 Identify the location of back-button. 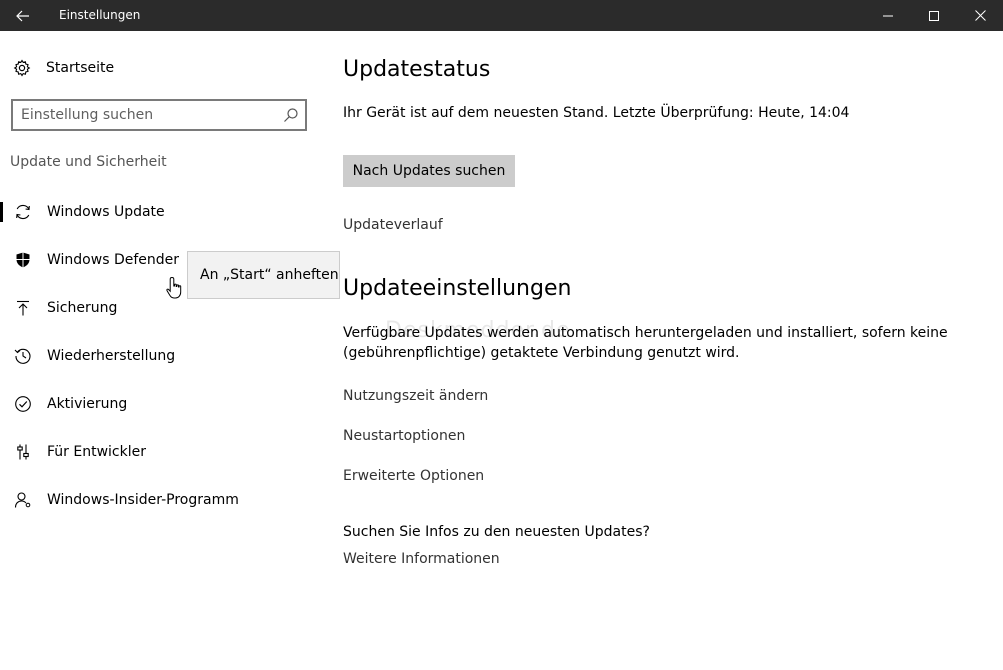
(23, 15).